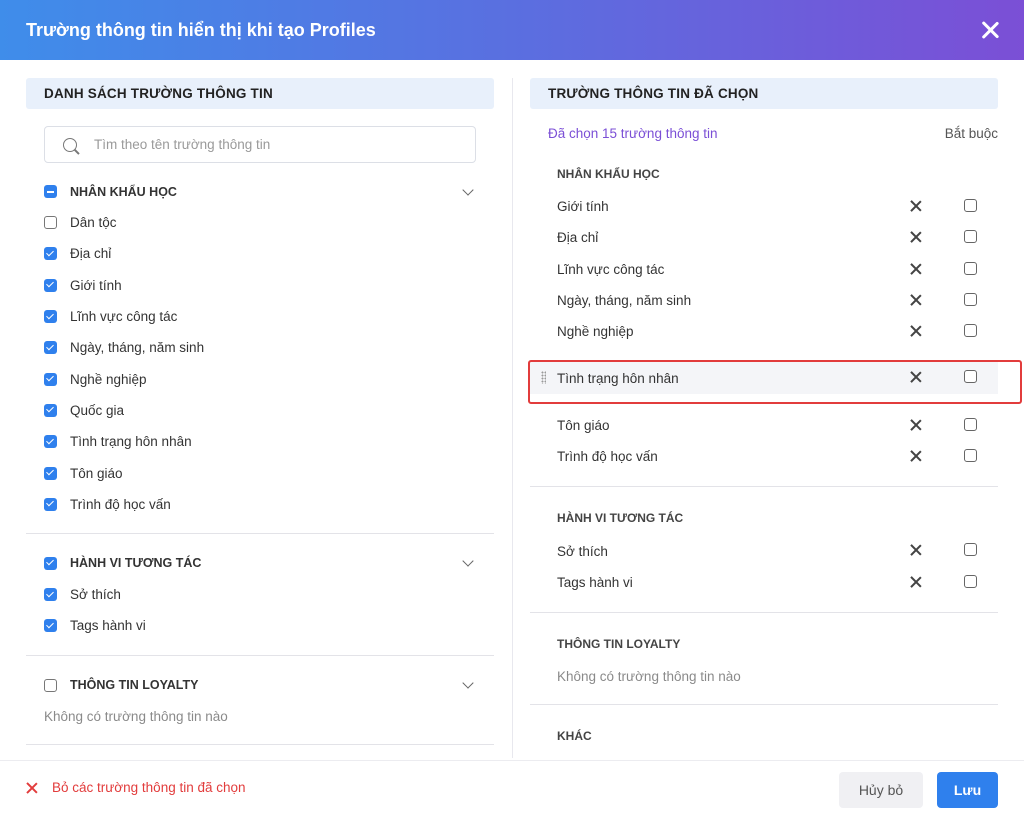 The height and width of the screenshot is (813, 1024). I want to click on group-label: THÔNG TIN LOYALTY, so click(134, 685).